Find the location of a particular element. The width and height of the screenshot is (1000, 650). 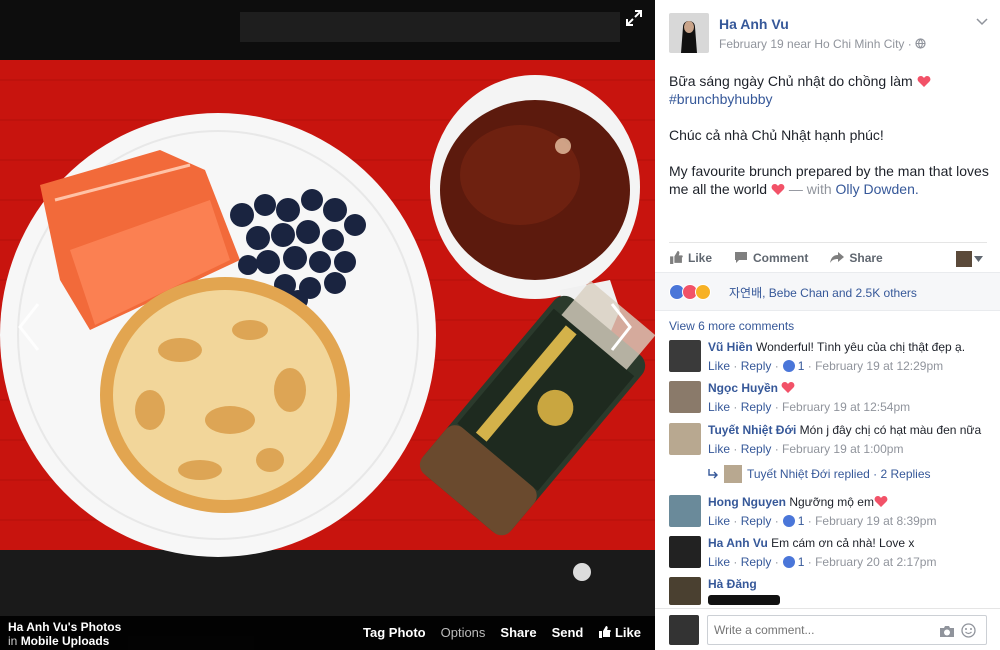

comment-icon is located at coordinates (741, 257).